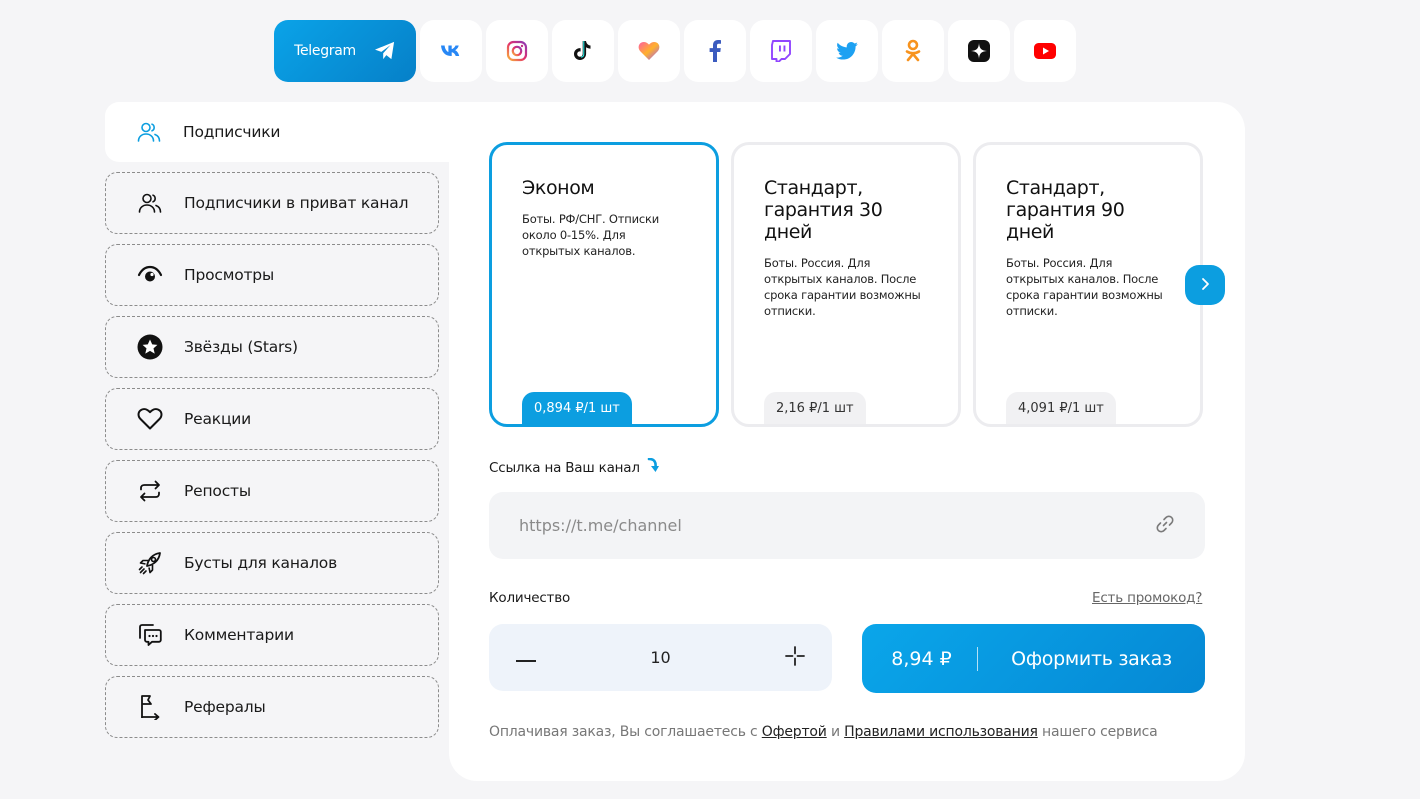 The image size is (1420, 799). I want to click on telegram-icon, so click(385, 51).